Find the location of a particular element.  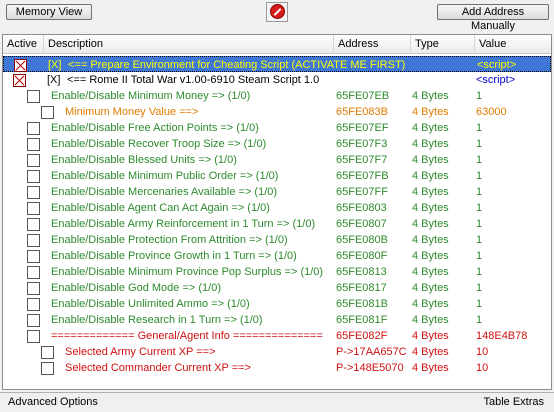

row-description: Enable/Disable Minimum Money => (1/0) is located at coordinates (151, 96).